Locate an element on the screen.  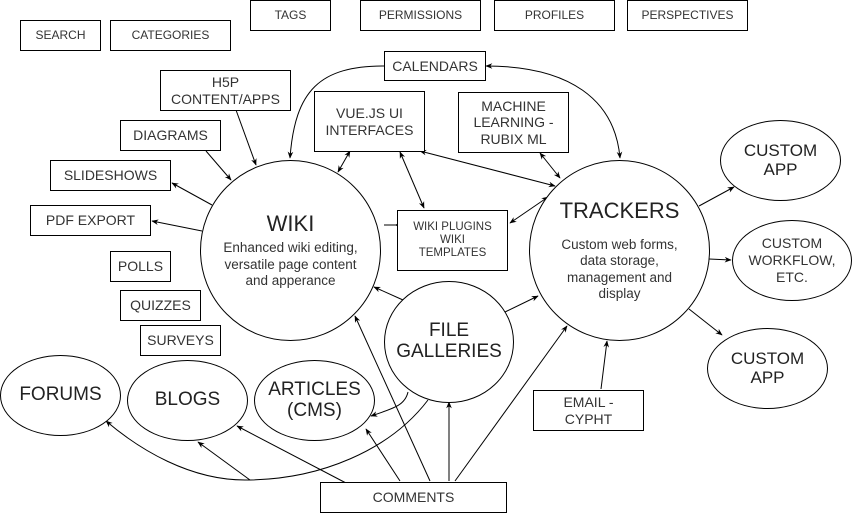
email-box: EMAIL - CYPHT is located at coordinates (588, 410).